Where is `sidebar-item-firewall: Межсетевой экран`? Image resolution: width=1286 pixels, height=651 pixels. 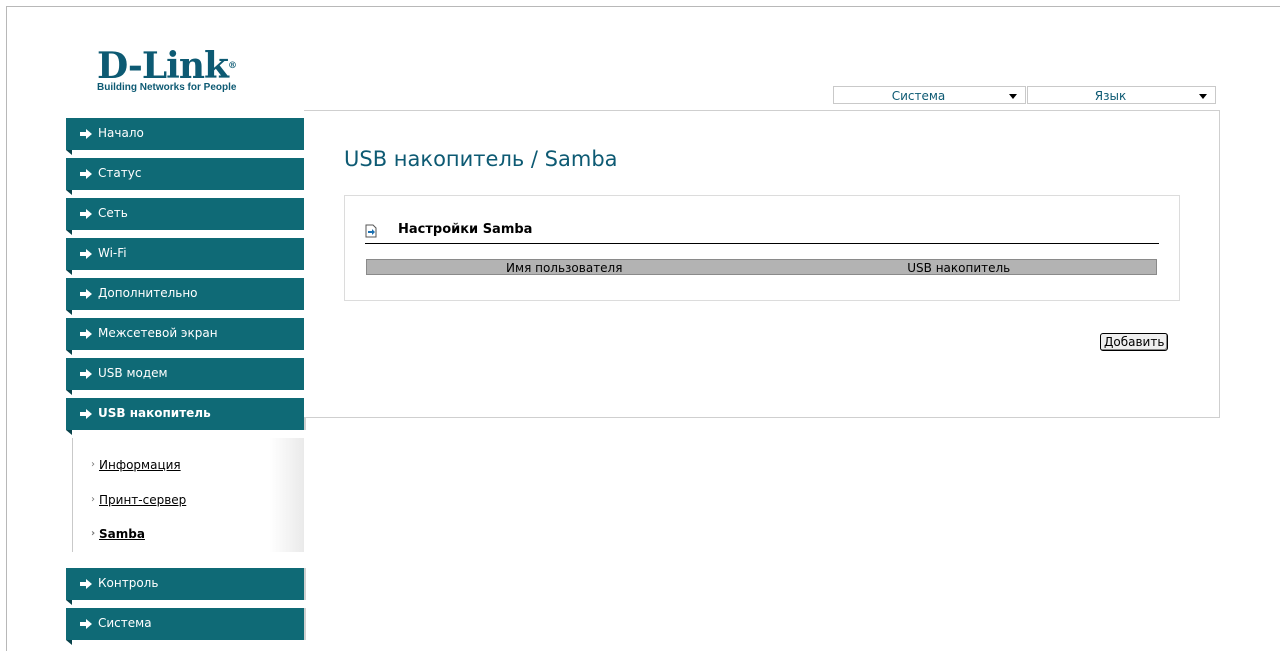
sidebar-item-firewall: Межсетевой экран is located at coordinates (186, 336).